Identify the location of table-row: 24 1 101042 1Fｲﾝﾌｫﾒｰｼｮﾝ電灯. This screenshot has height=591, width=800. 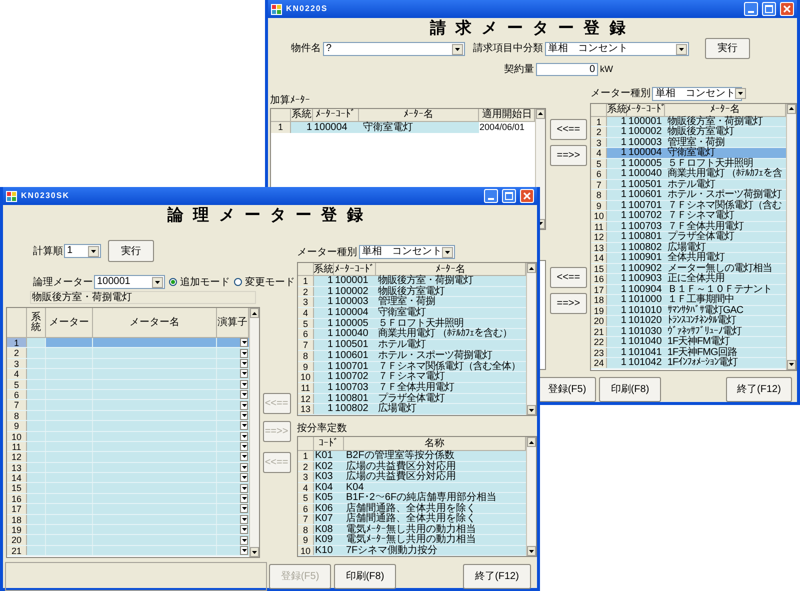
(688, 363).